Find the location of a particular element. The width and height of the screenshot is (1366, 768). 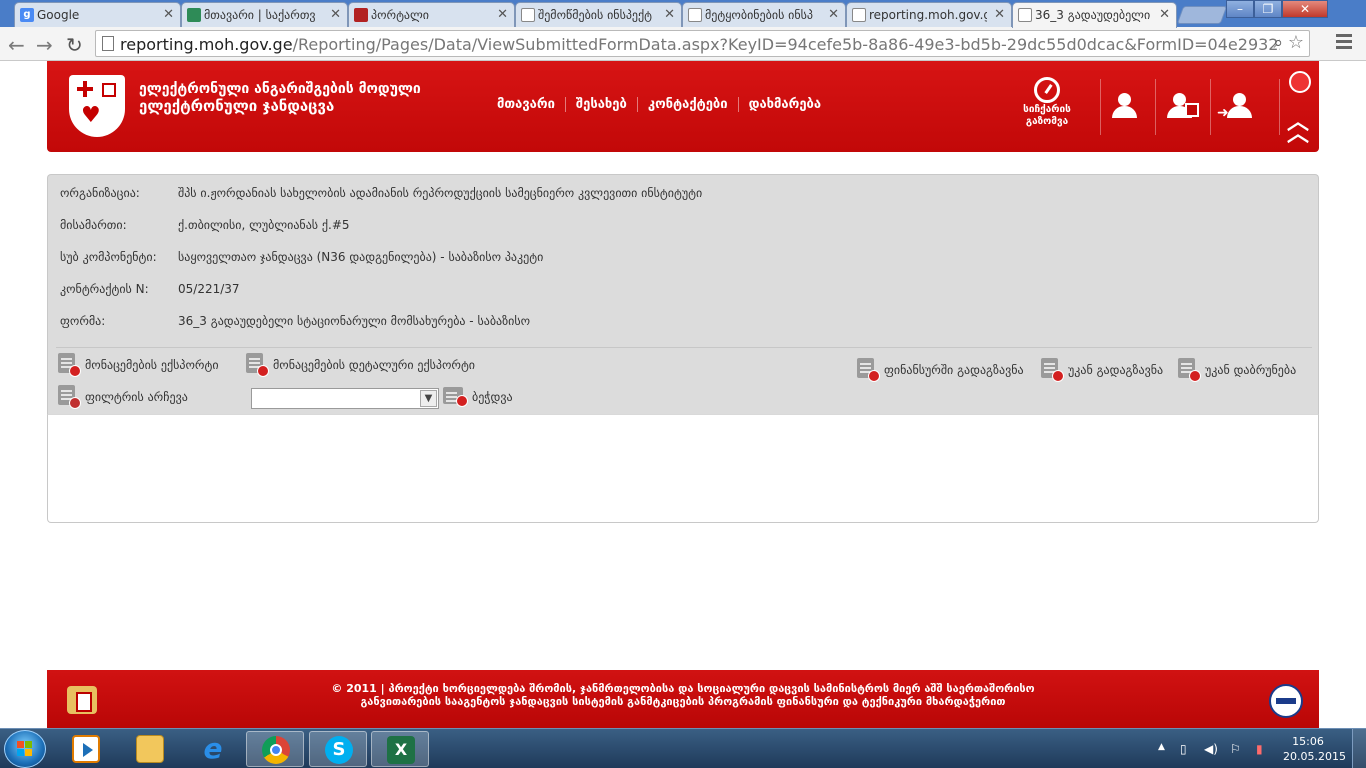

taskbar-explorer is located at coordinates (150, 749).